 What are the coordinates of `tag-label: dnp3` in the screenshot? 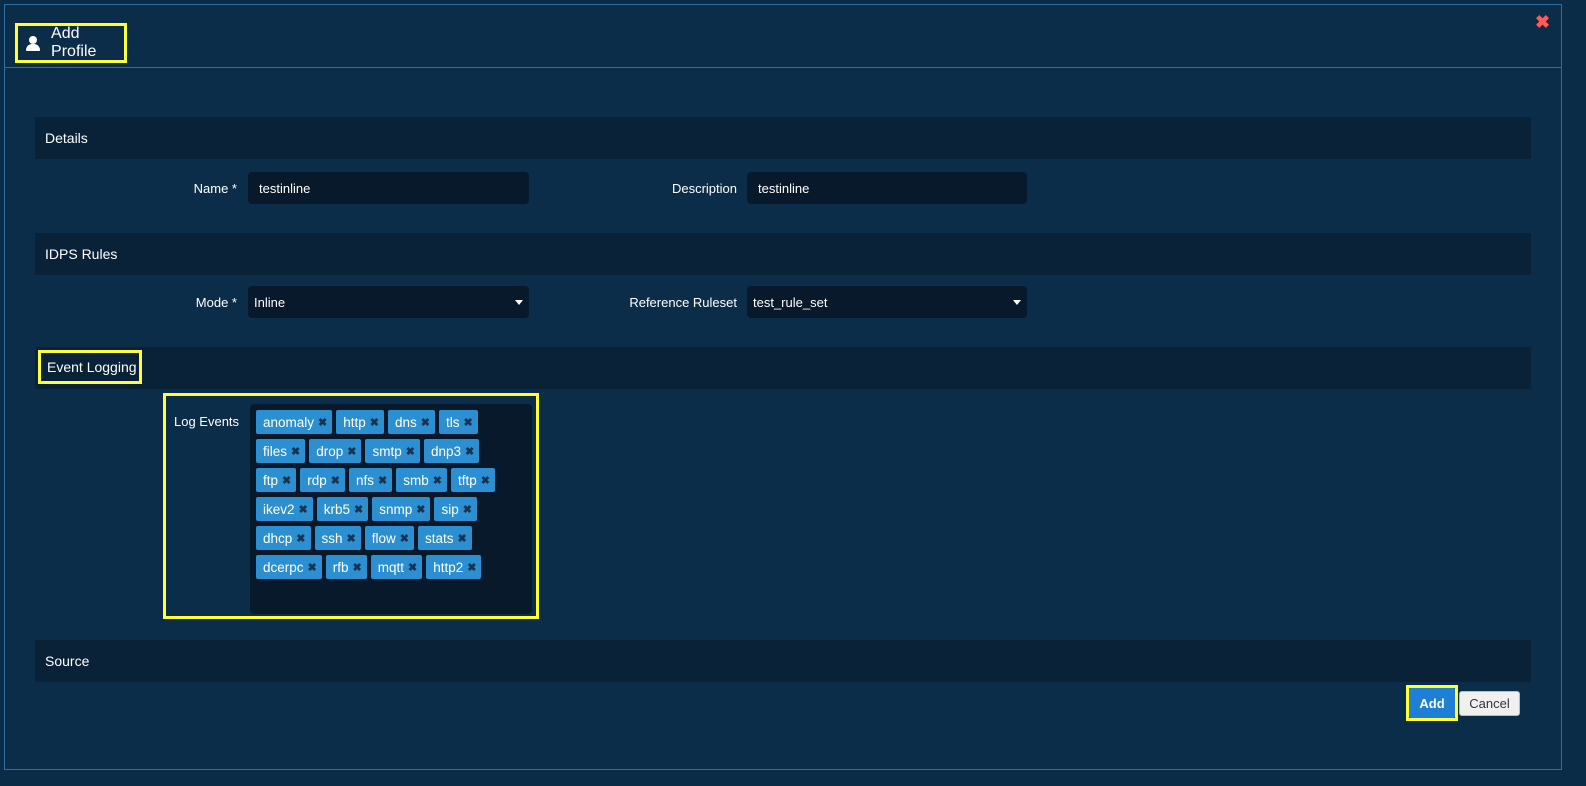 It's located at (446, 451).